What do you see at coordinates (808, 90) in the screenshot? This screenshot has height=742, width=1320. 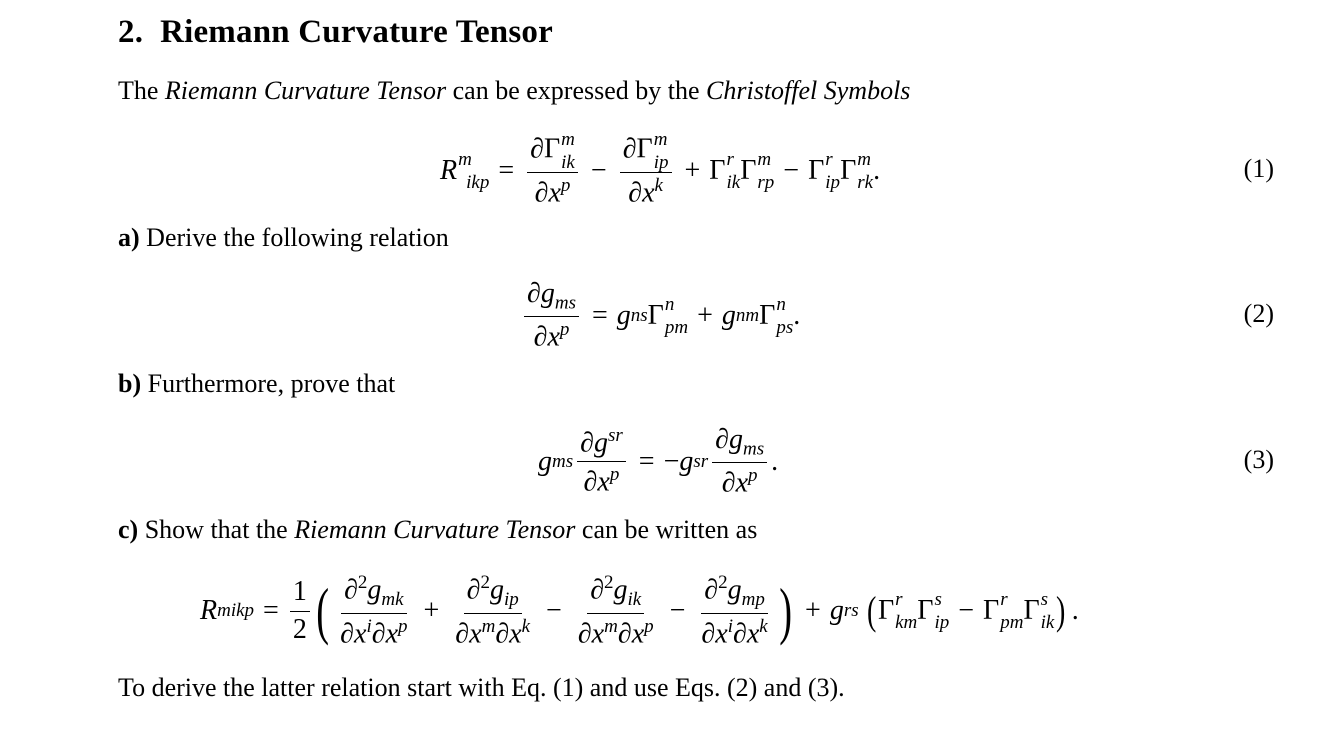 I see `term-christoffel: Christoffel Symbols` at bounding box center [808, 90].